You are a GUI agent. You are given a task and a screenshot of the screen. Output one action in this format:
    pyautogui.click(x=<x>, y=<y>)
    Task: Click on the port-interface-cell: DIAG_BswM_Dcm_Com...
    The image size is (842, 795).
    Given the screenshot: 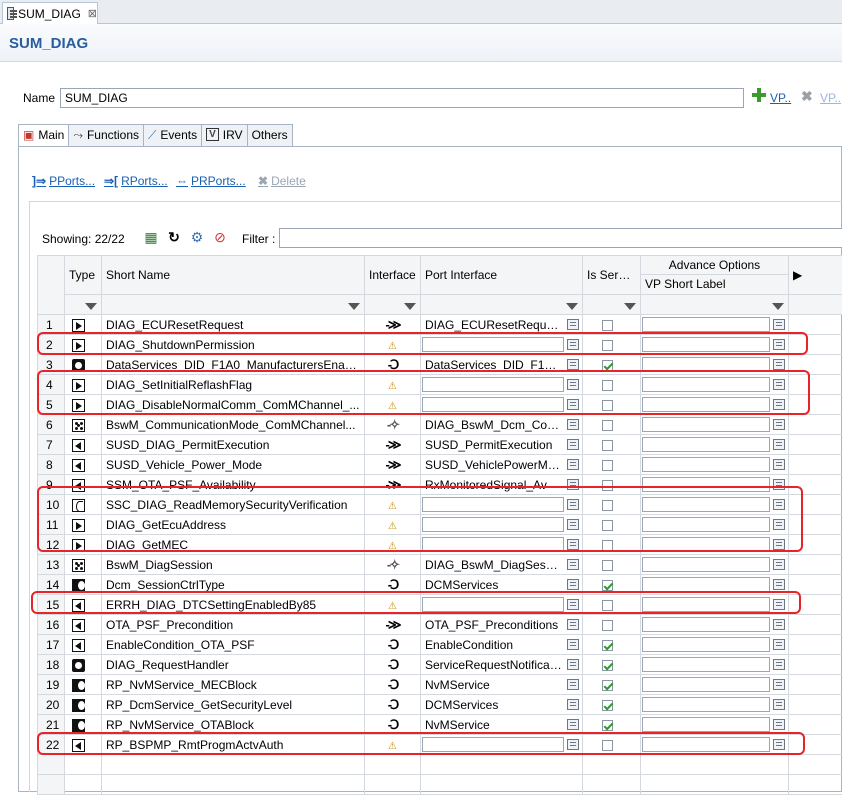 What is the action you would take?
    pyautogui.click(x=502, y=425)
    